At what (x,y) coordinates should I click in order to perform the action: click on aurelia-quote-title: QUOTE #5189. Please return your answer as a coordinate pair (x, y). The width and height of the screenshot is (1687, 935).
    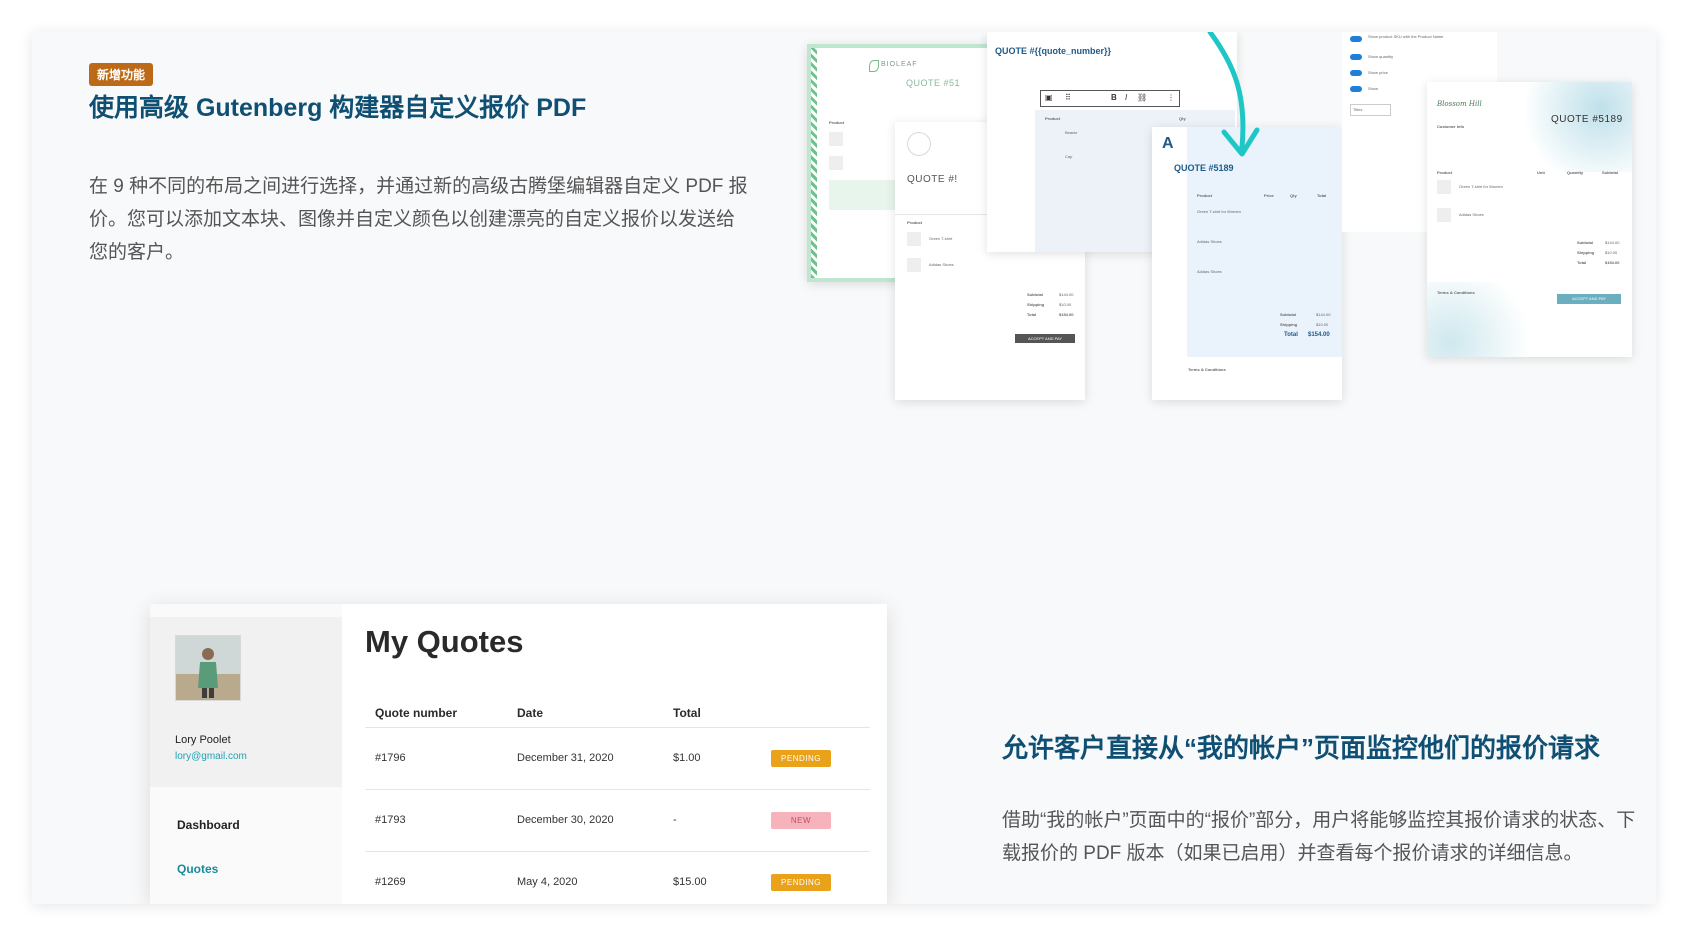
    Looking at the image, I should click on (1204, 168).